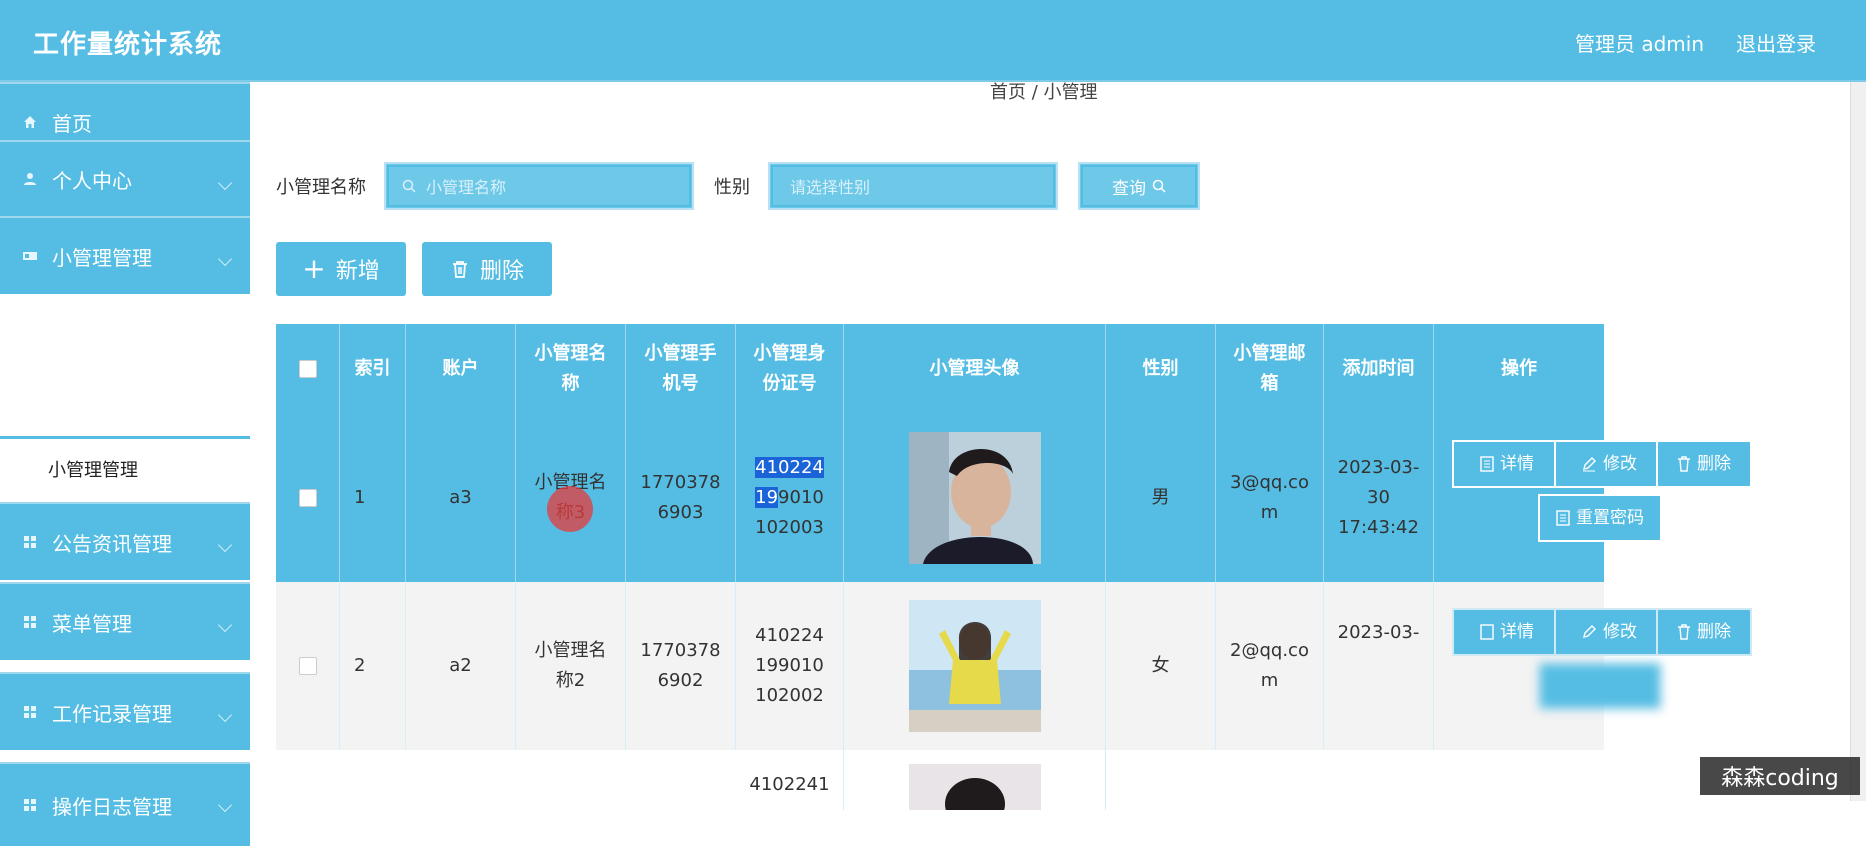 The width and height of the screenshot is (1866, 850). What do you see at coordinates (1270, 369) in the screenshot?
I see `header-email: 小管理邮箱` at bounding box center [1270, 369].